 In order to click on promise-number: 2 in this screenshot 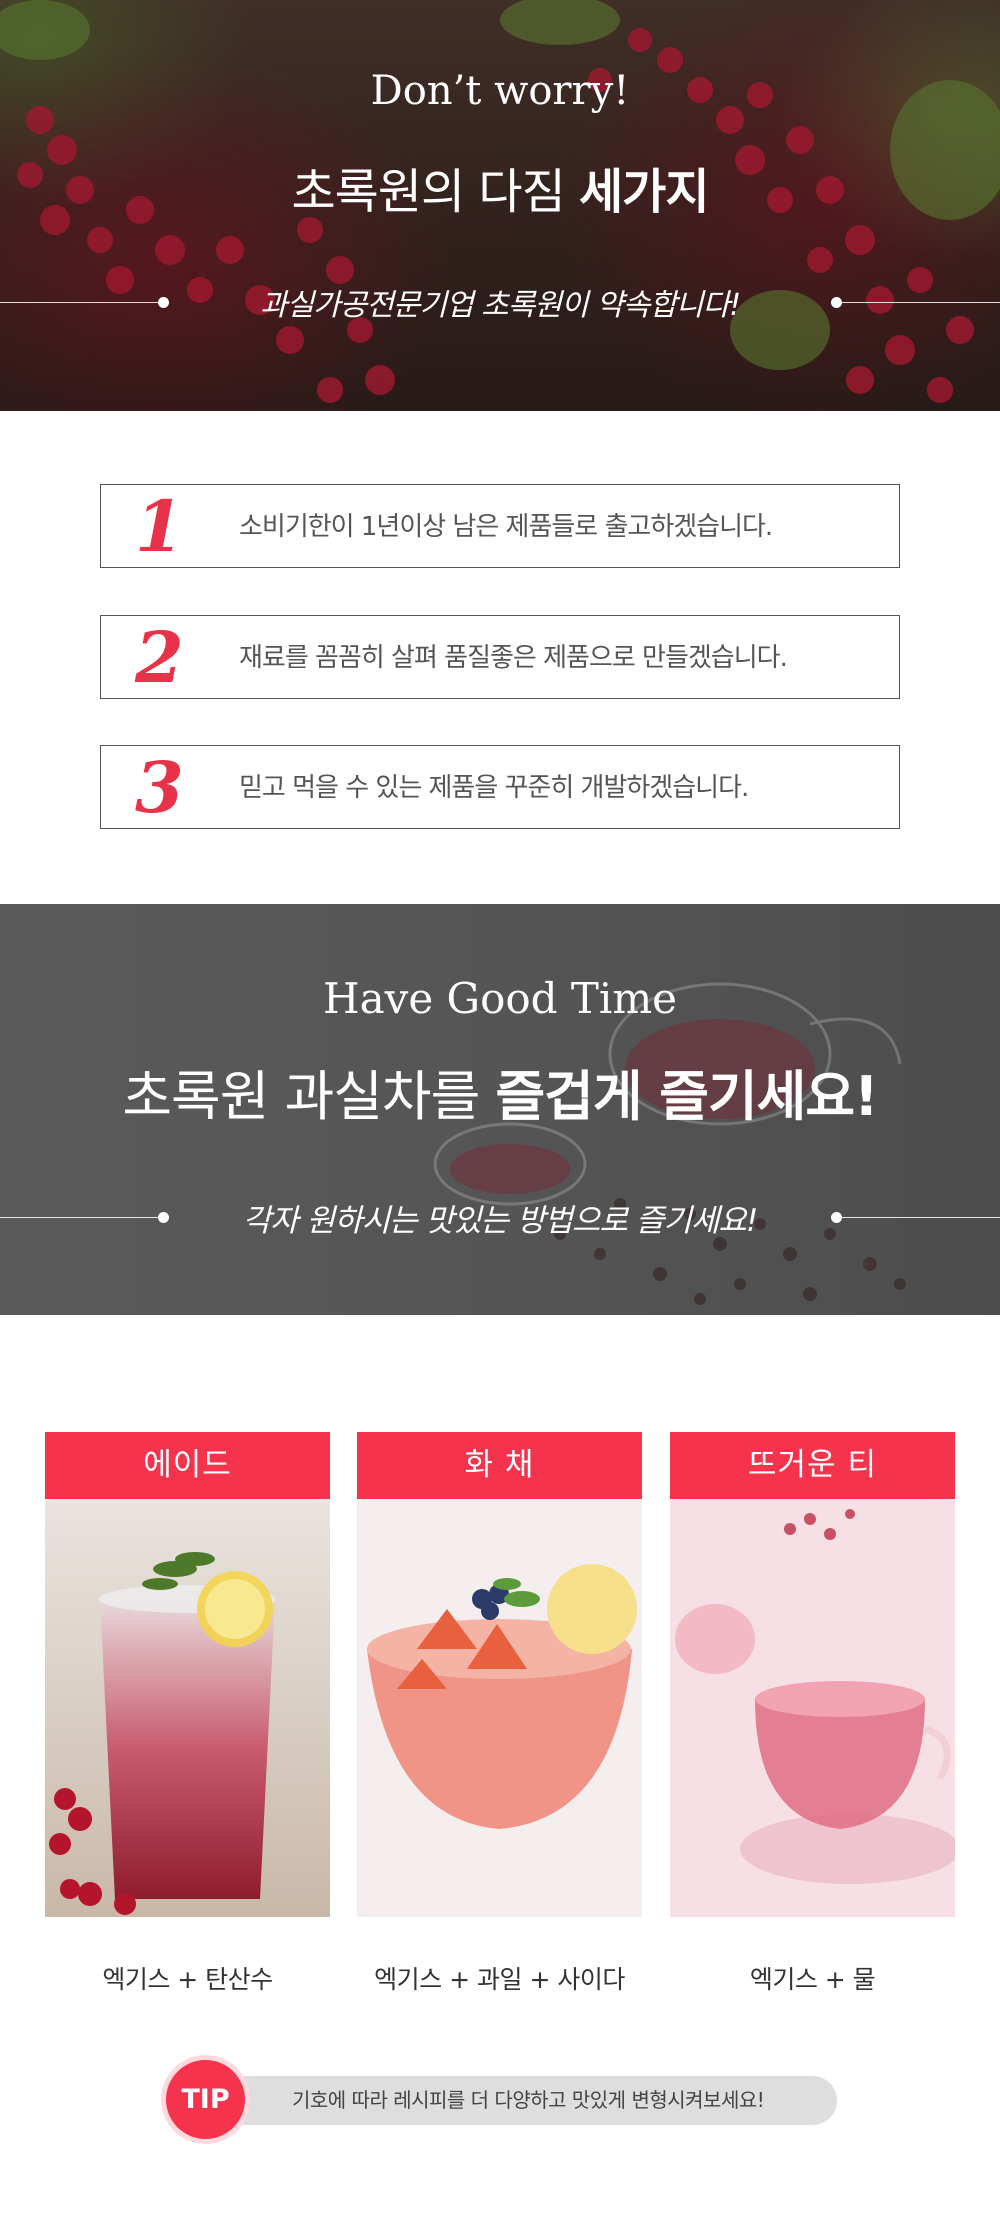, I will do `click(159, 657)`.